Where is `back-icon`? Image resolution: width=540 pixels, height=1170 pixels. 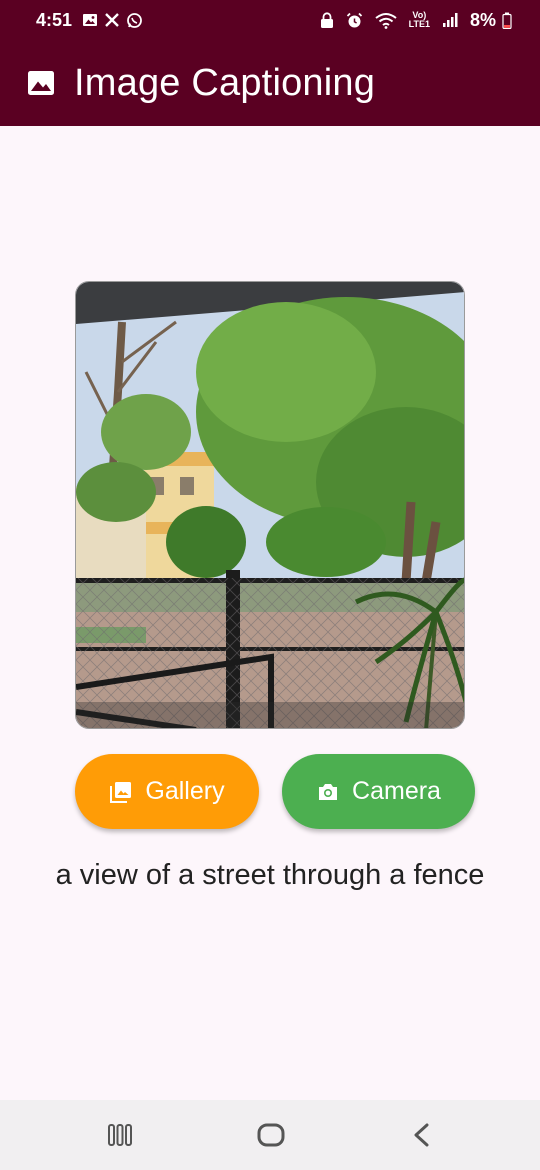 back-icon is located at coordinates (422, 1135).